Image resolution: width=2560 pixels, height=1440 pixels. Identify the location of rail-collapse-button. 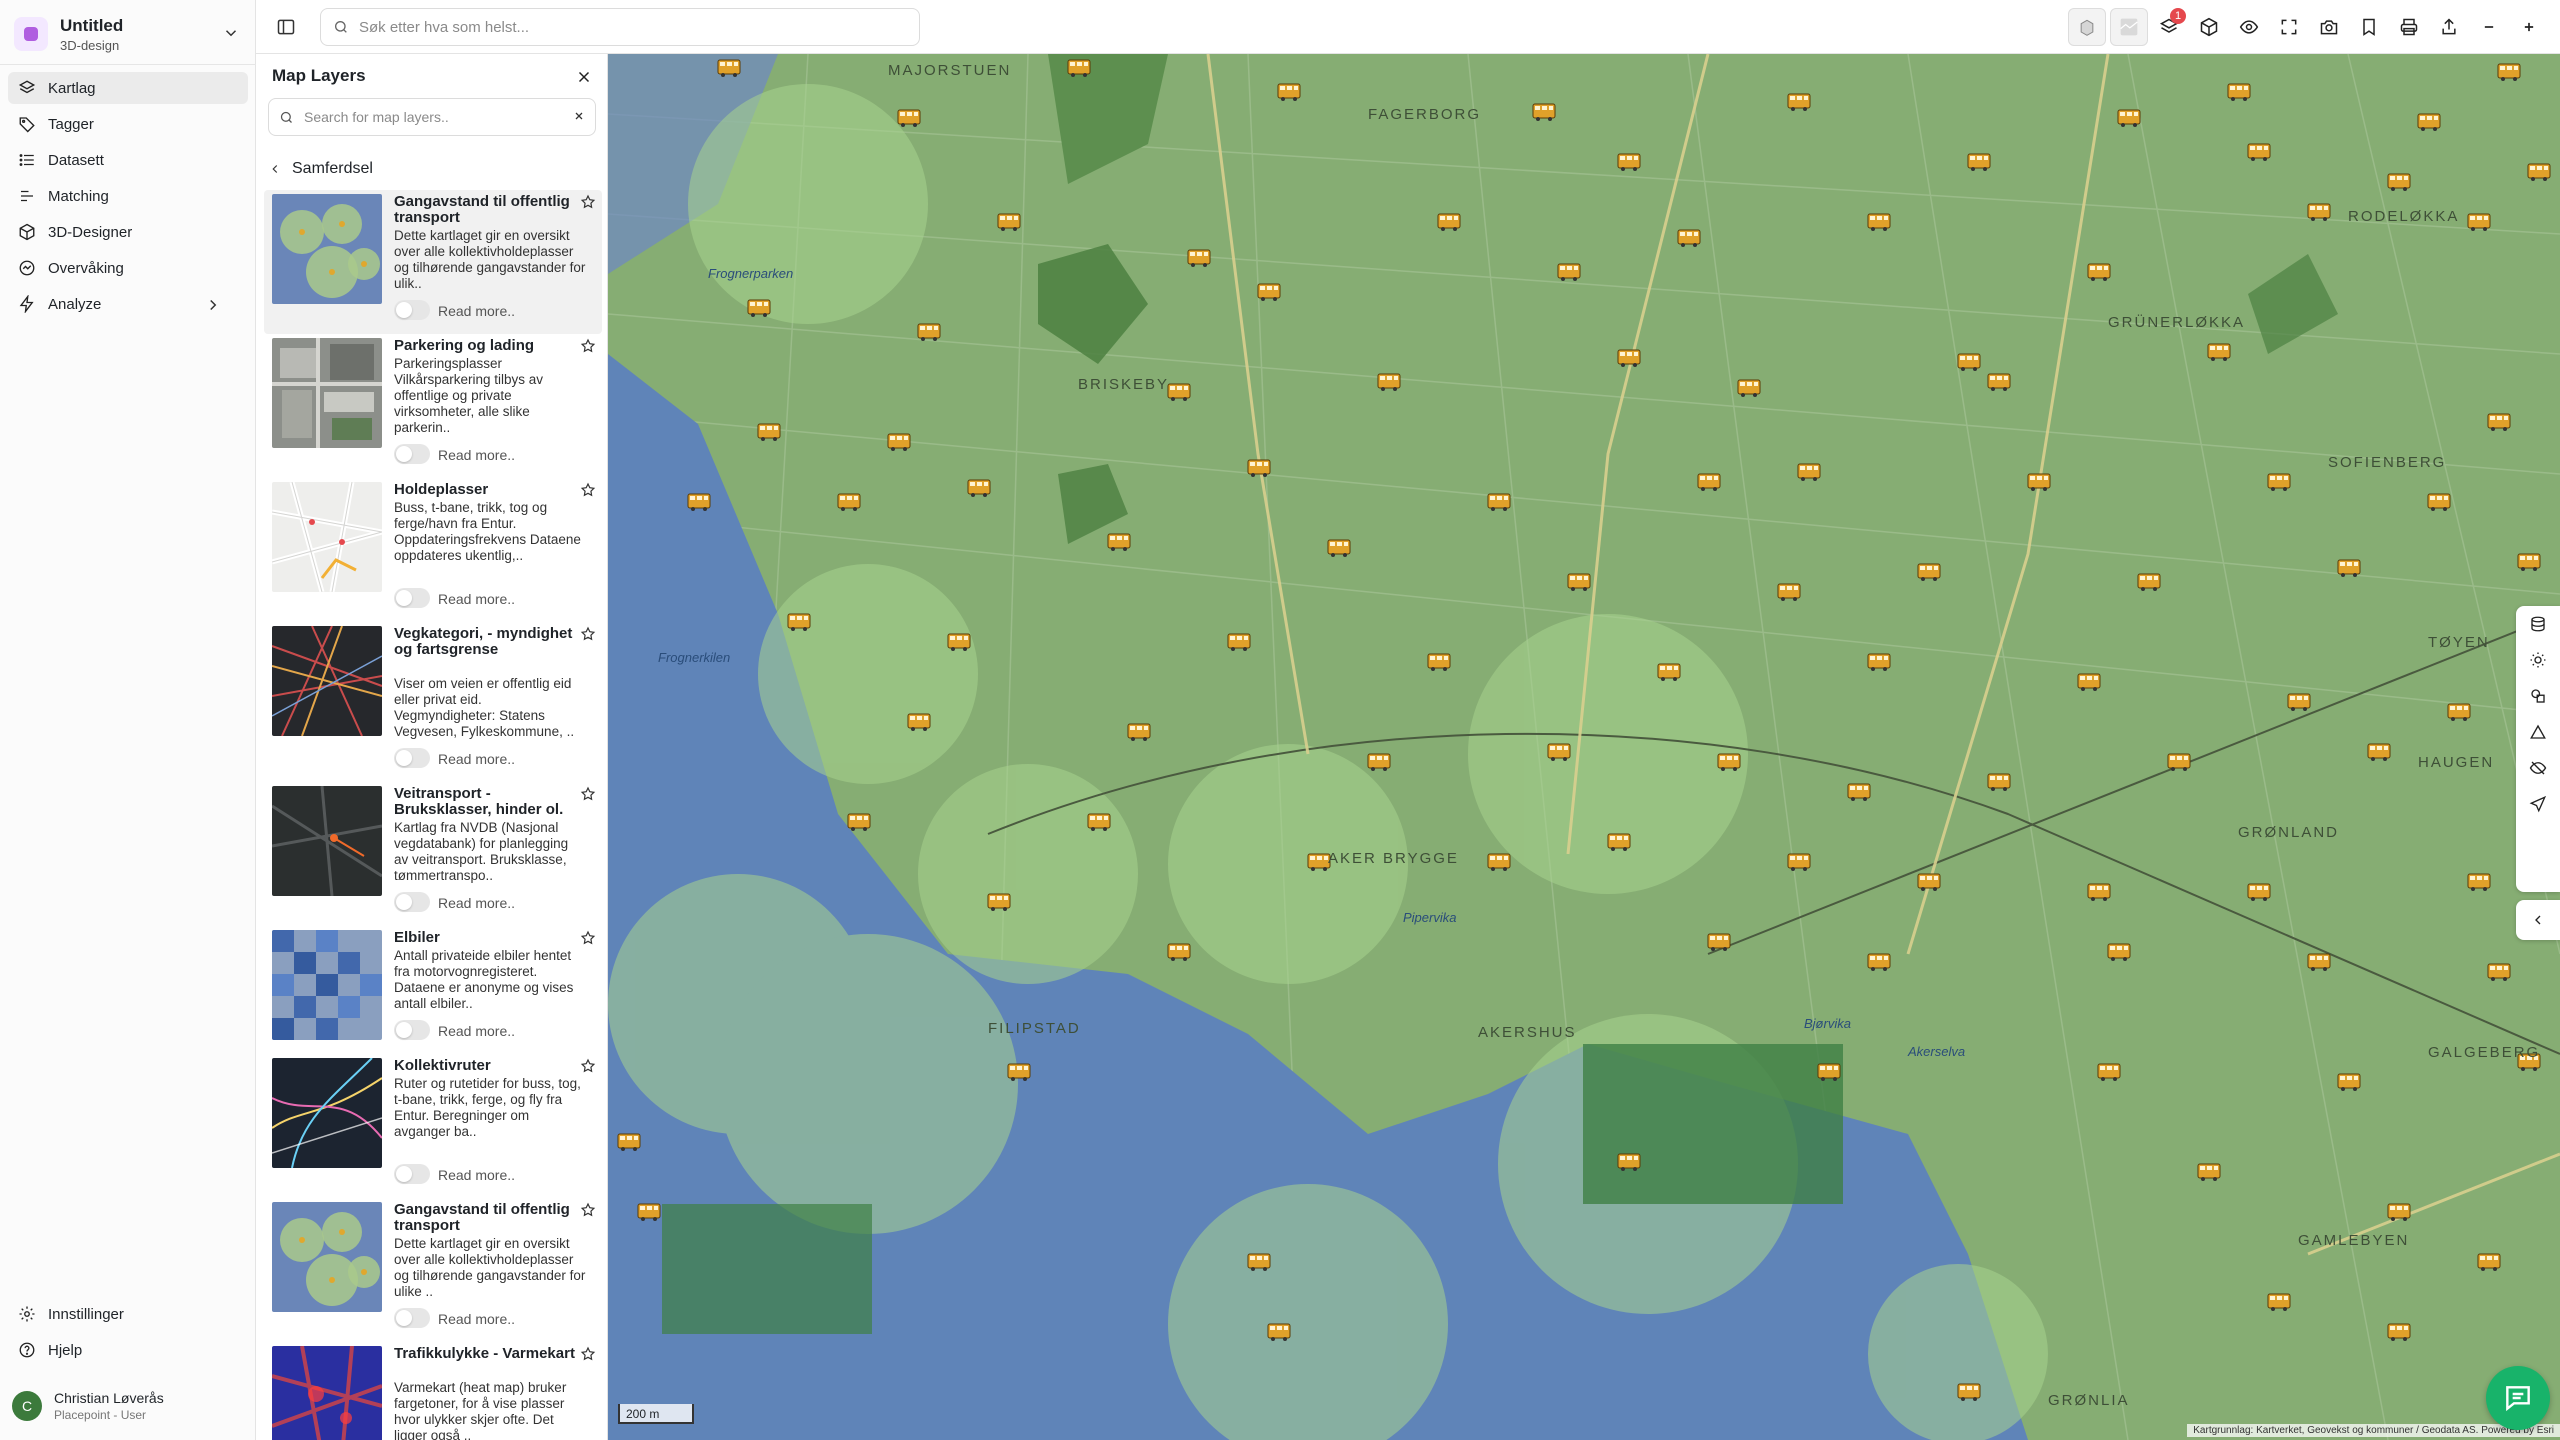
(2538, 920).